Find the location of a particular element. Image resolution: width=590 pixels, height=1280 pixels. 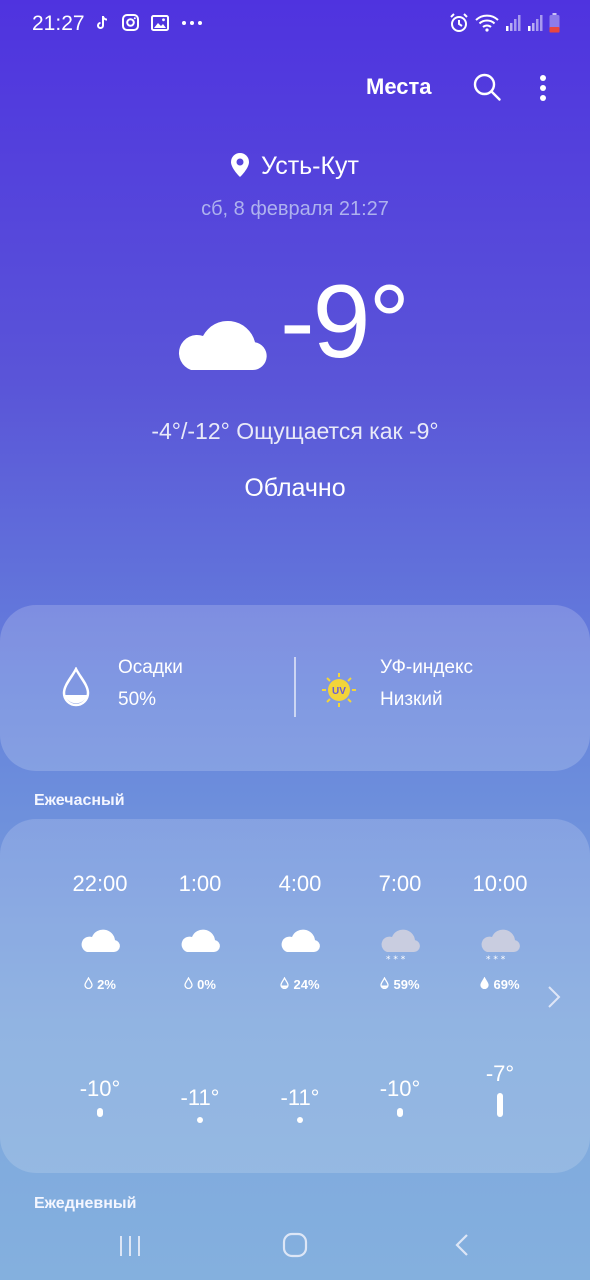

hour-time: 7:00 is located at coordinates (400, 883).